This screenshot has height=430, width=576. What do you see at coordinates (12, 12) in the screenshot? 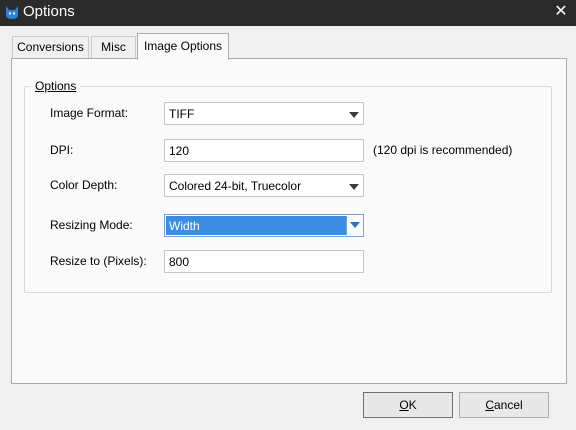
I see `cat-app-icon` at bounding box center [12, 12].